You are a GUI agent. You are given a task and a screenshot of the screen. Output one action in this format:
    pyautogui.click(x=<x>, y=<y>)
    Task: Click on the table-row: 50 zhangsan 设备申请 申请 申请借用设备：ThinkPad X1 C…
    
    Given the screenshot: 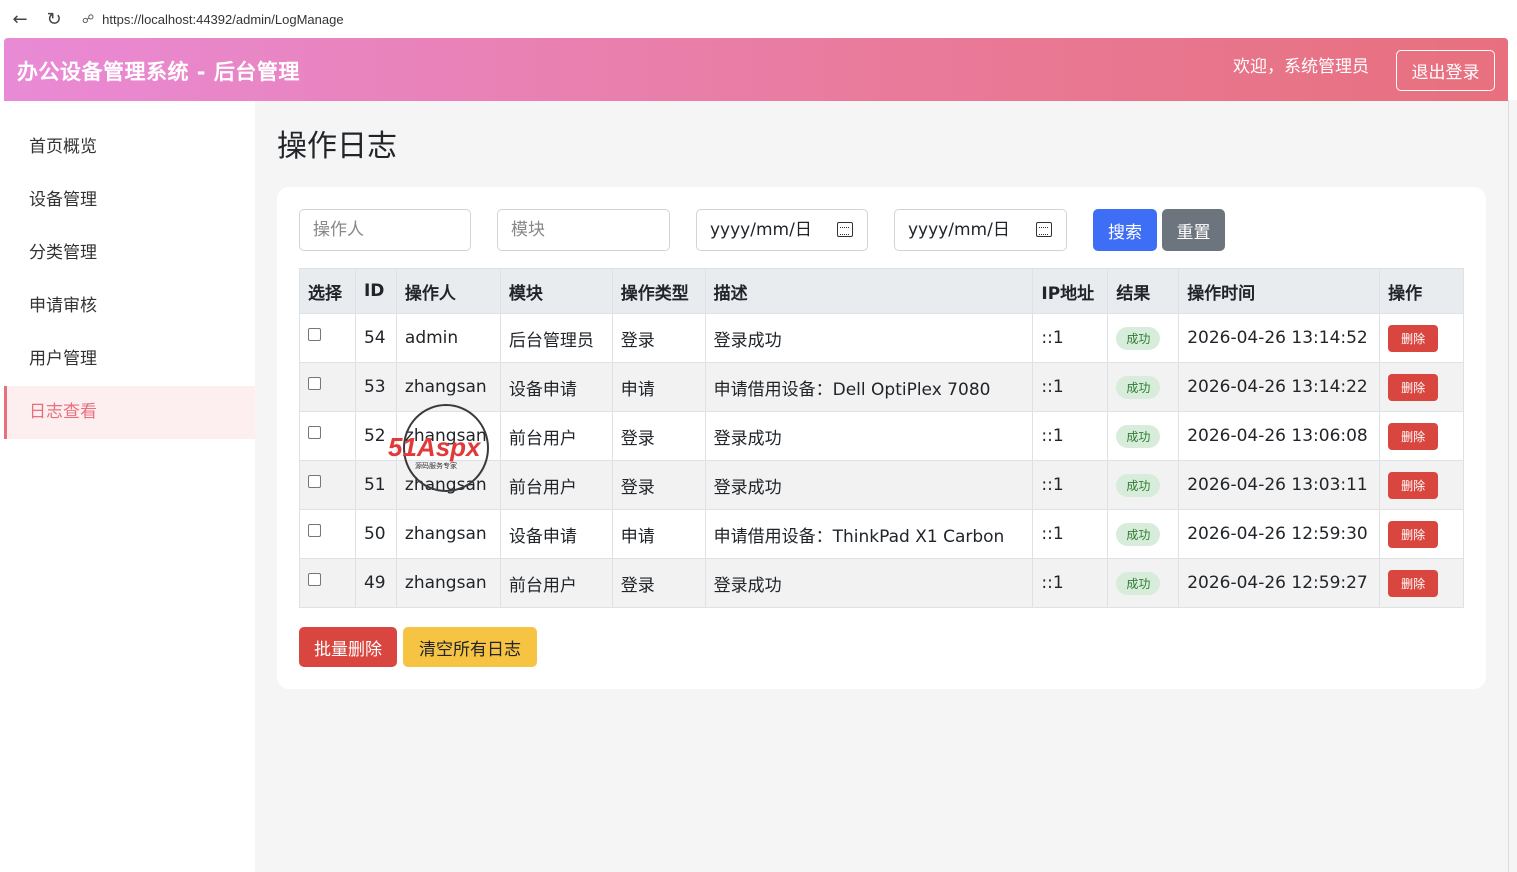 What is the action you would take?
    pyautogui.click(x=881, y=534)
    